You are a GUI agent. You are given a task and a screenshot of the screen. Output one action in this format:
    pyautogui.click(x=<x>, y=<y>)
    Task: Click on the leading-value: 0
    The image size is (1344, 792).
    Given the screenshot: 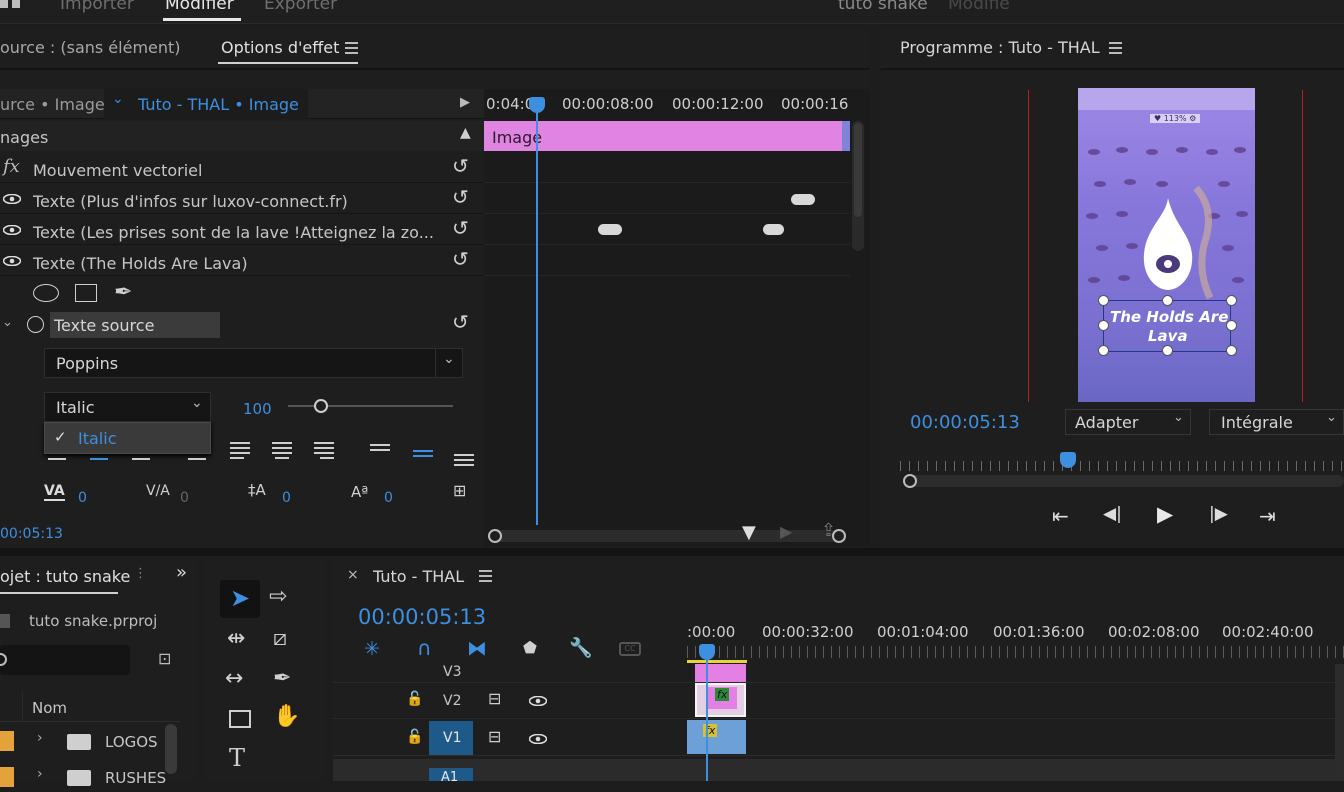 What is the action you would take?
    pyautogui.click(x=286, y=498)
    